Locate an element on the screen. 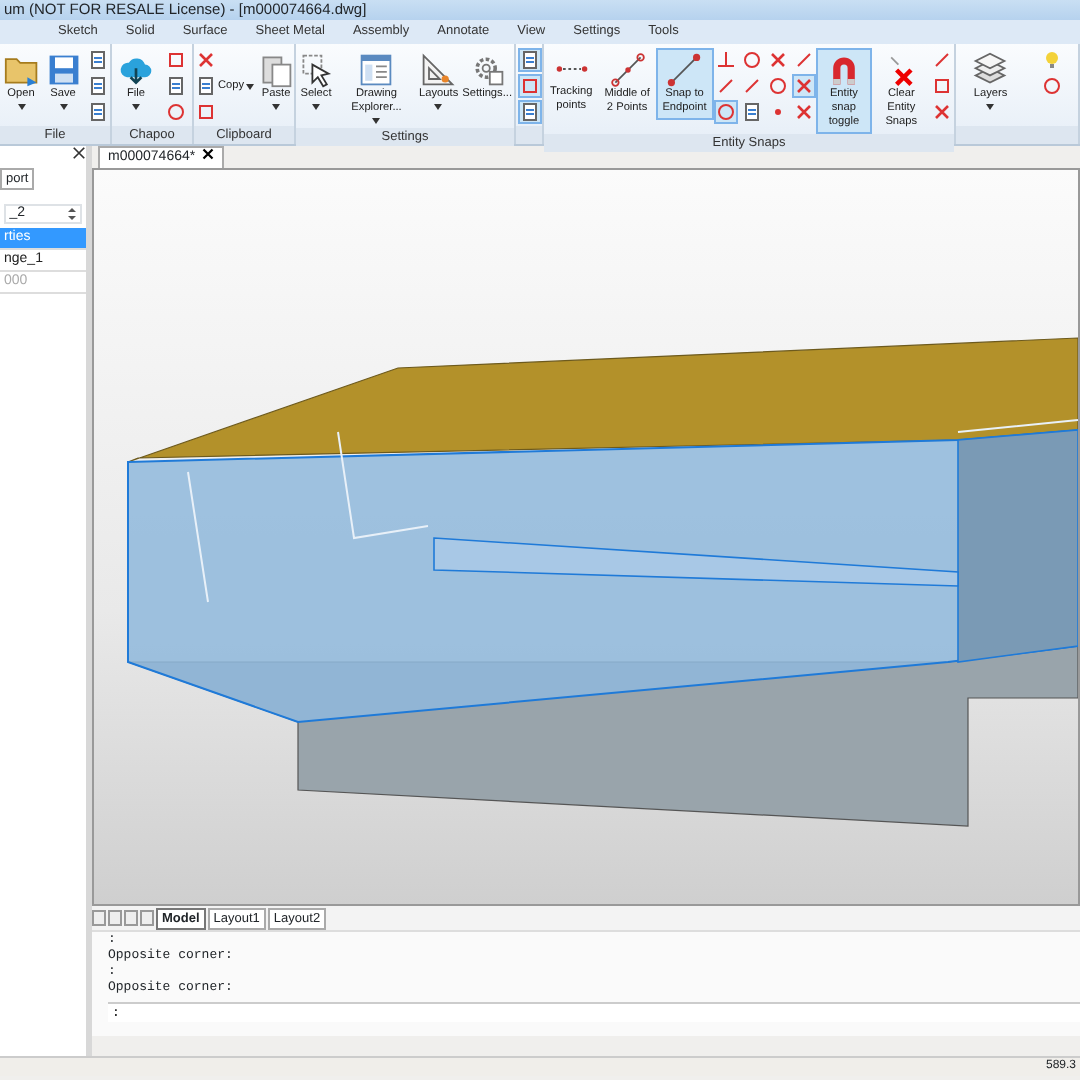  layers-icon is located at coordinates (990, 70).